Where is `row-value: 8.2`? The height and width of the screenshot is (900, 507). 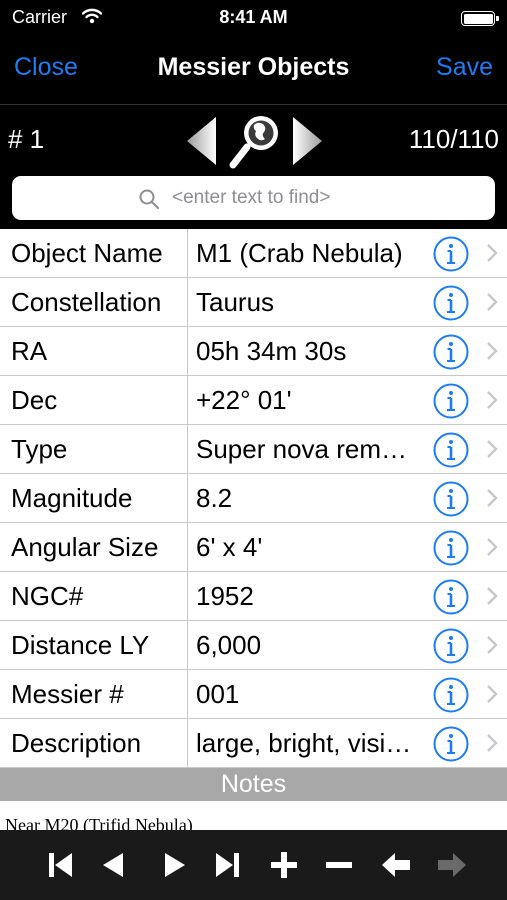
row-value: 8.2 is located at coordinates (214, 498).